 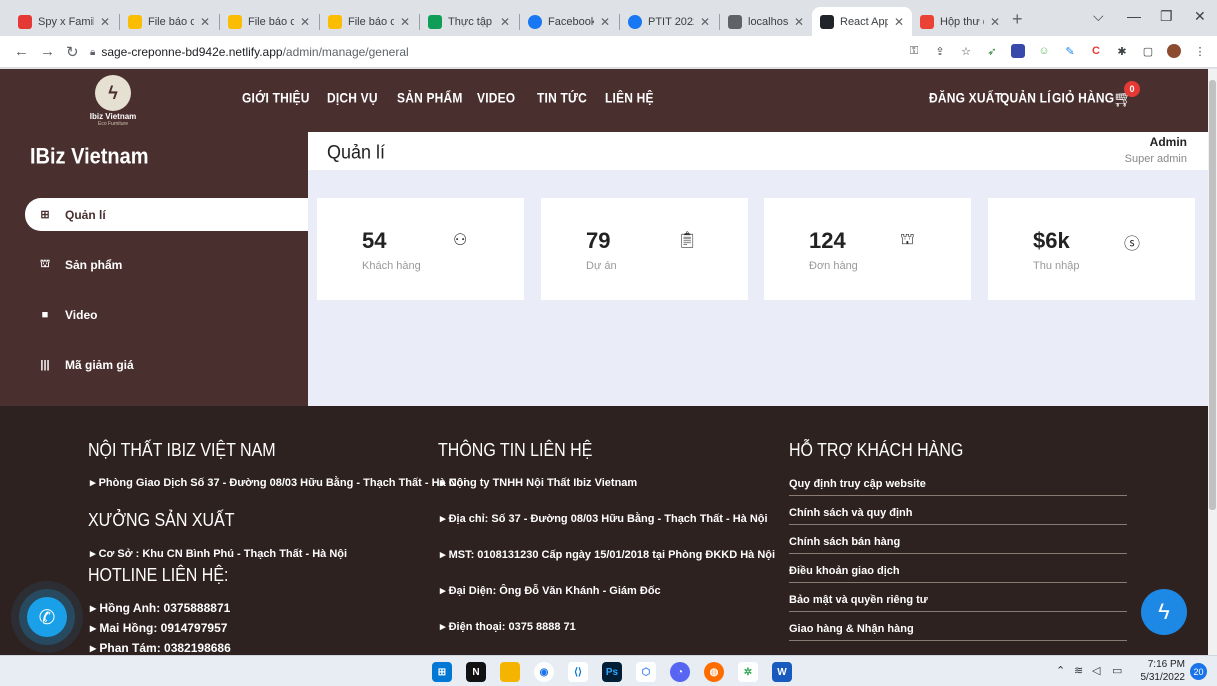 I want to click on browser-menu-icon: ⋮, so click(x=1200, y=51).